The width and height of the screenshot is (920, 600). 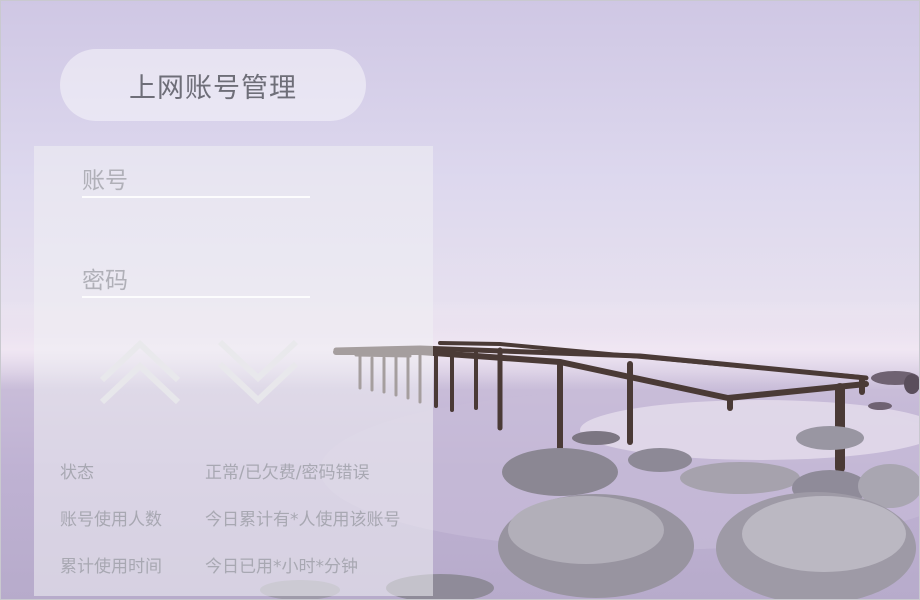 What do you see at coordinates (303, 520) in the screenshot?
I see `user-count-value: 今日累计有*人使用该账号` at bounding box center [303, 520].